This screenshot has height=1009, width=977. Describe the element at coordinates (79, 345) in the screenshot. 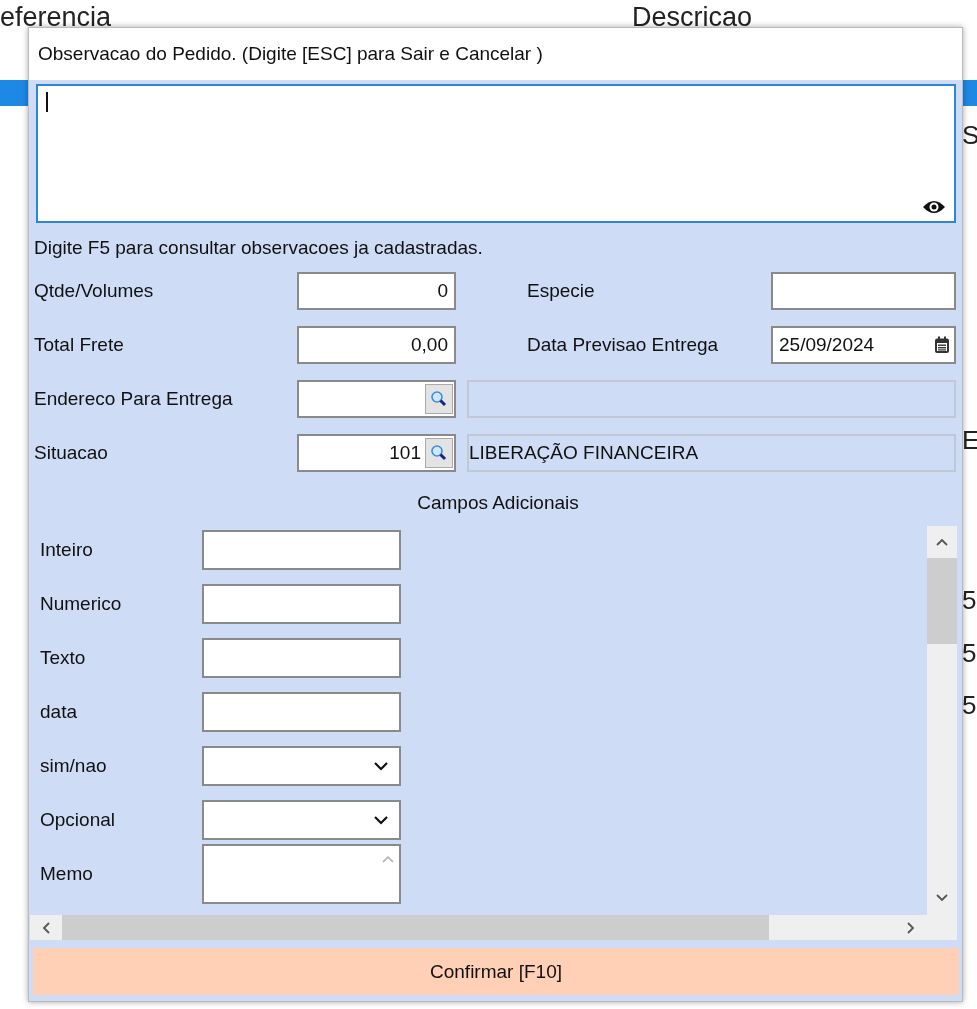

I see `field-label: Total Frete` at that location.